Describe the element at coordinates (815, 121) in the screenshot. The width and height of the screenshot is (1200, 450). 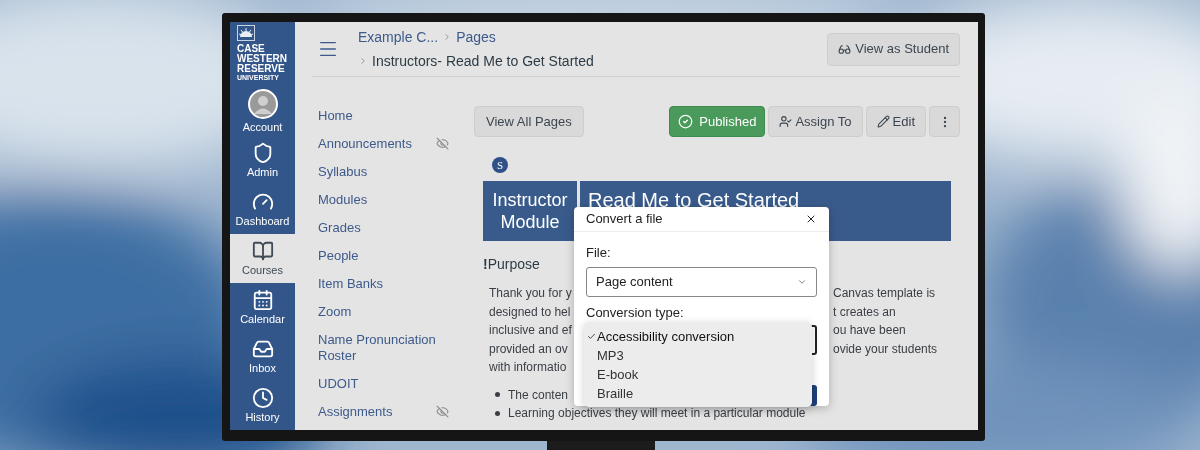
I see `assign-to-button: Assign To` at that location.